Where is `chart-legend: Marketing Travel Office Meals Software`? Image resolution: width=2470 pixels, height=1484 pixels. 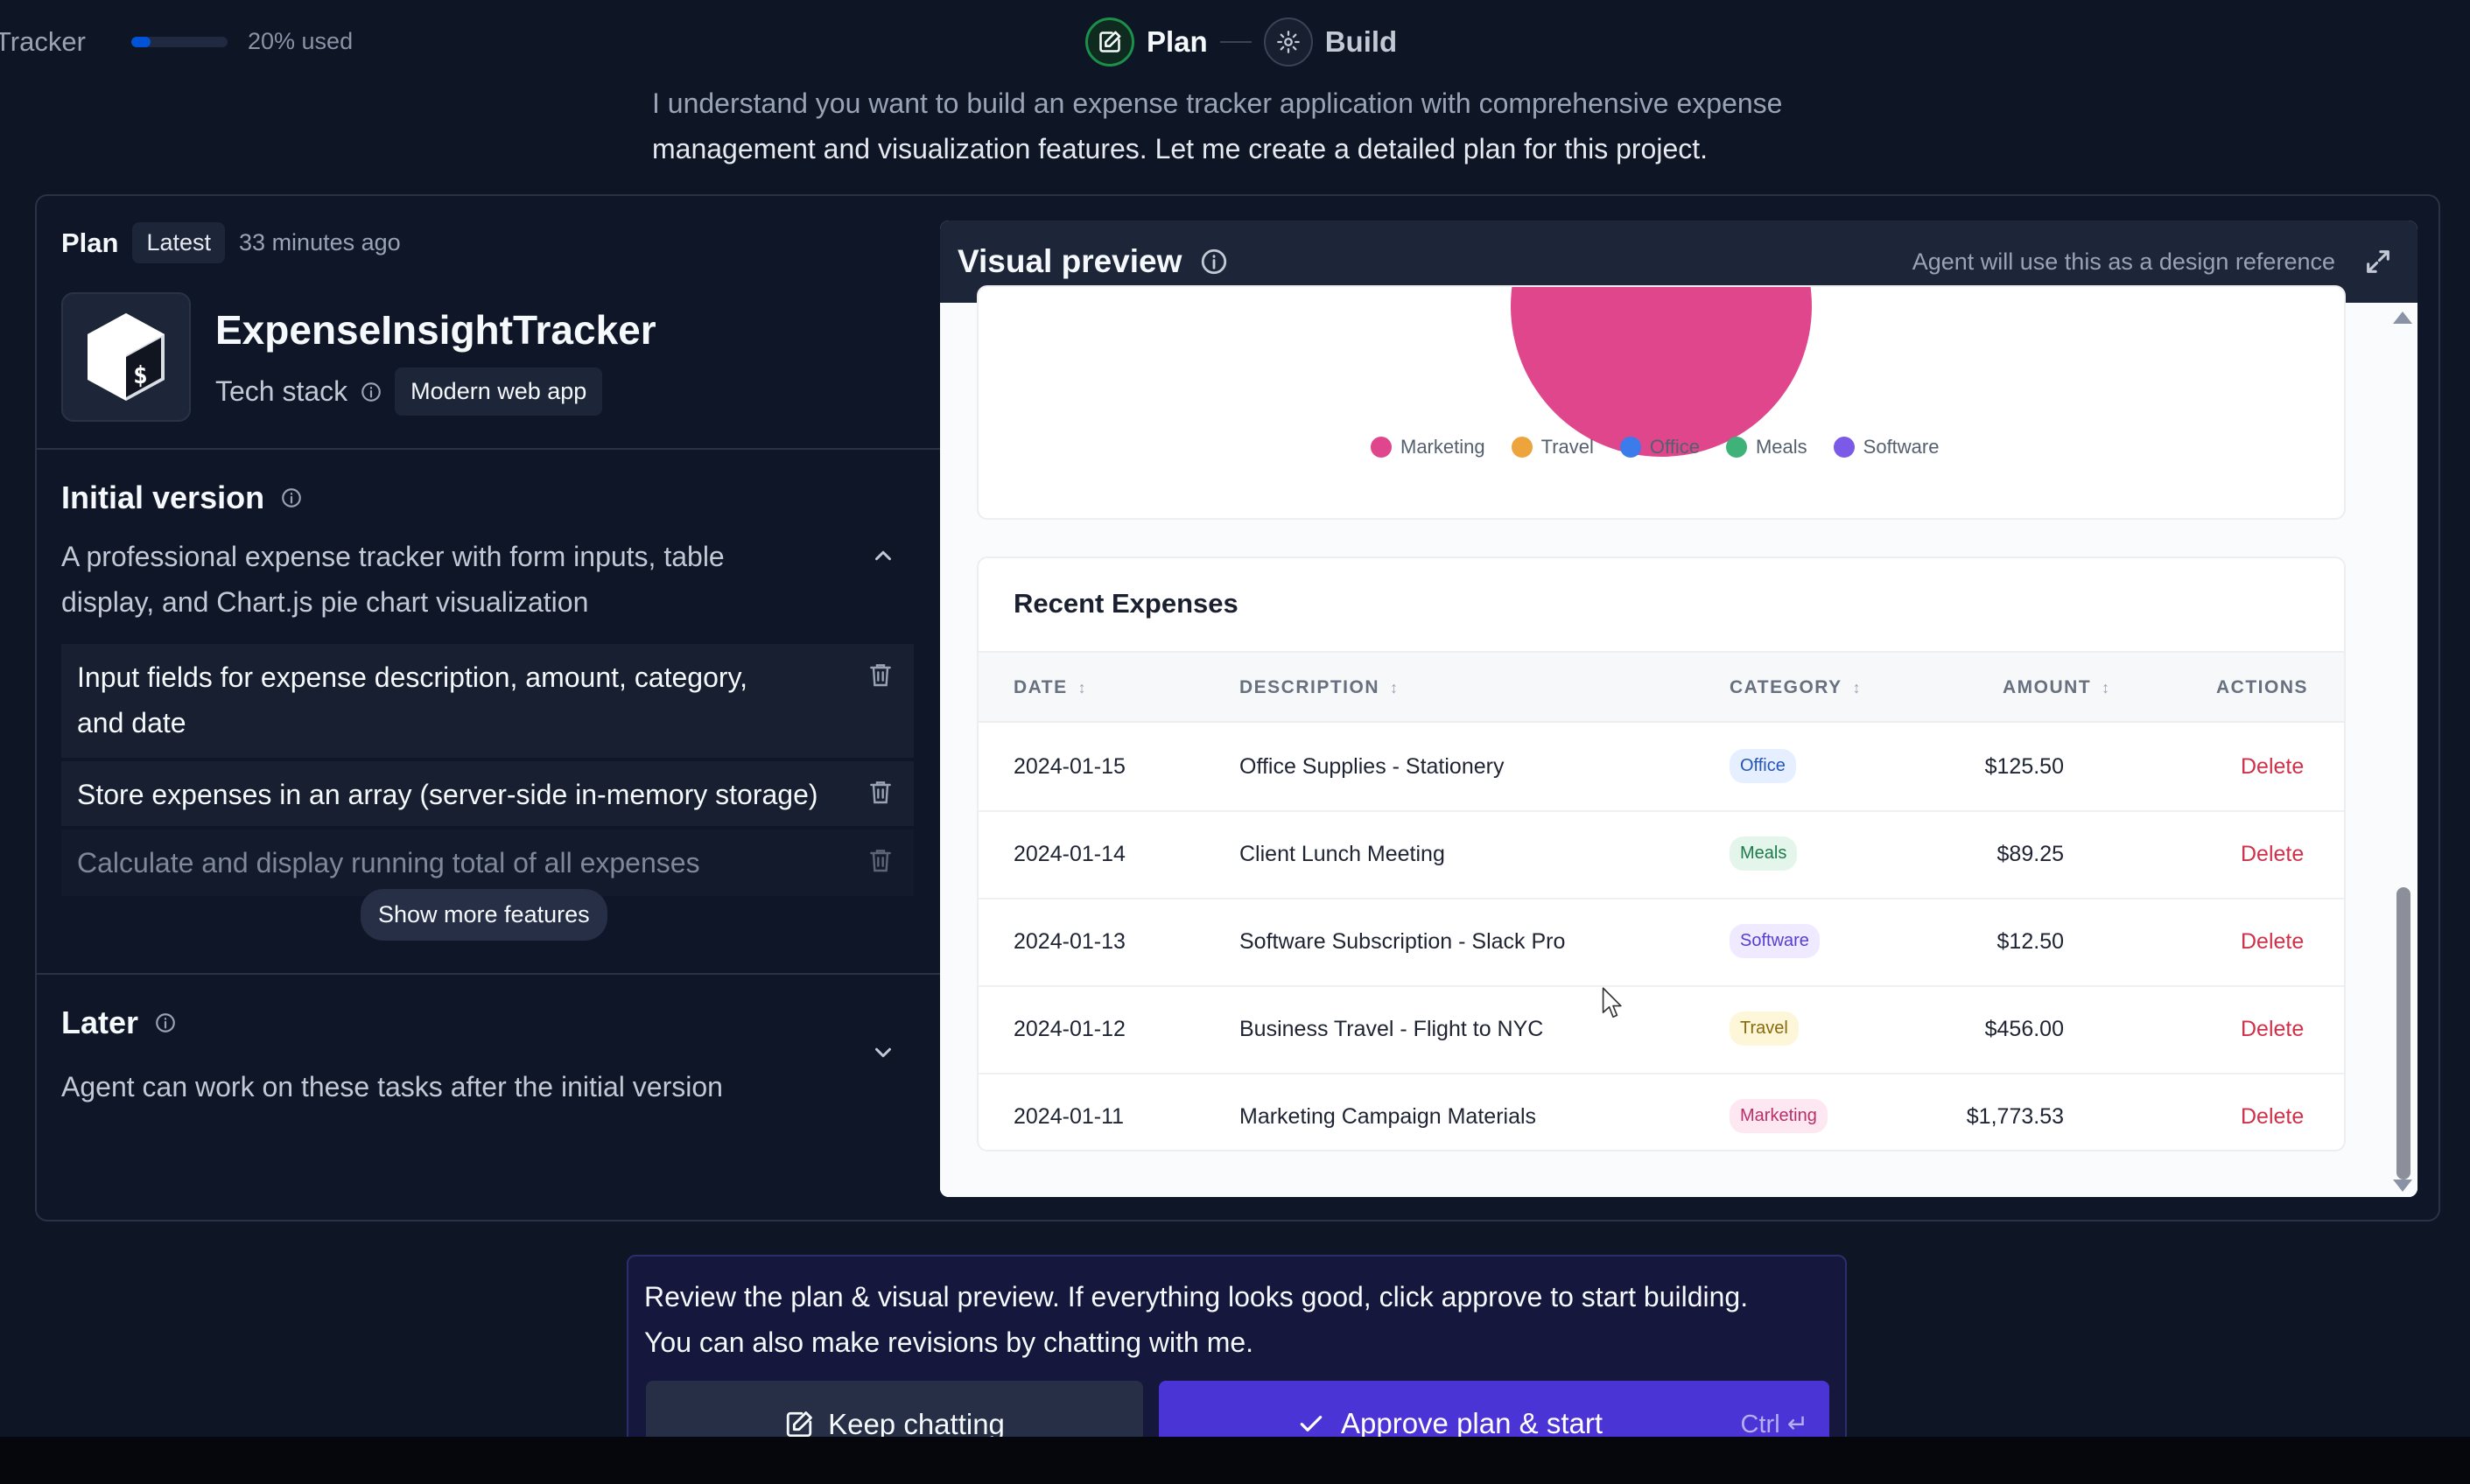
chart-legend: Marketing Travel Office Meals Software is located at coordinates (1655, 447).